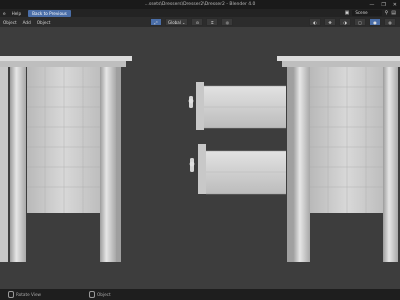 This screenshot has height=300, width=400. What do you see at coordinates (338, 58) in the screenshot?
I see `right-dresser-top` at bounding box center [338, 58].